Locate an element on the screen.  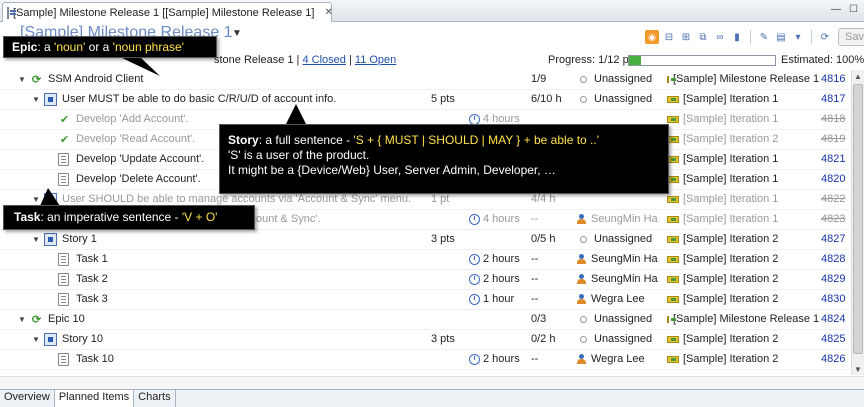
vertical-scrollbar: ▲ ▼ is located at coordinates (857, 222).